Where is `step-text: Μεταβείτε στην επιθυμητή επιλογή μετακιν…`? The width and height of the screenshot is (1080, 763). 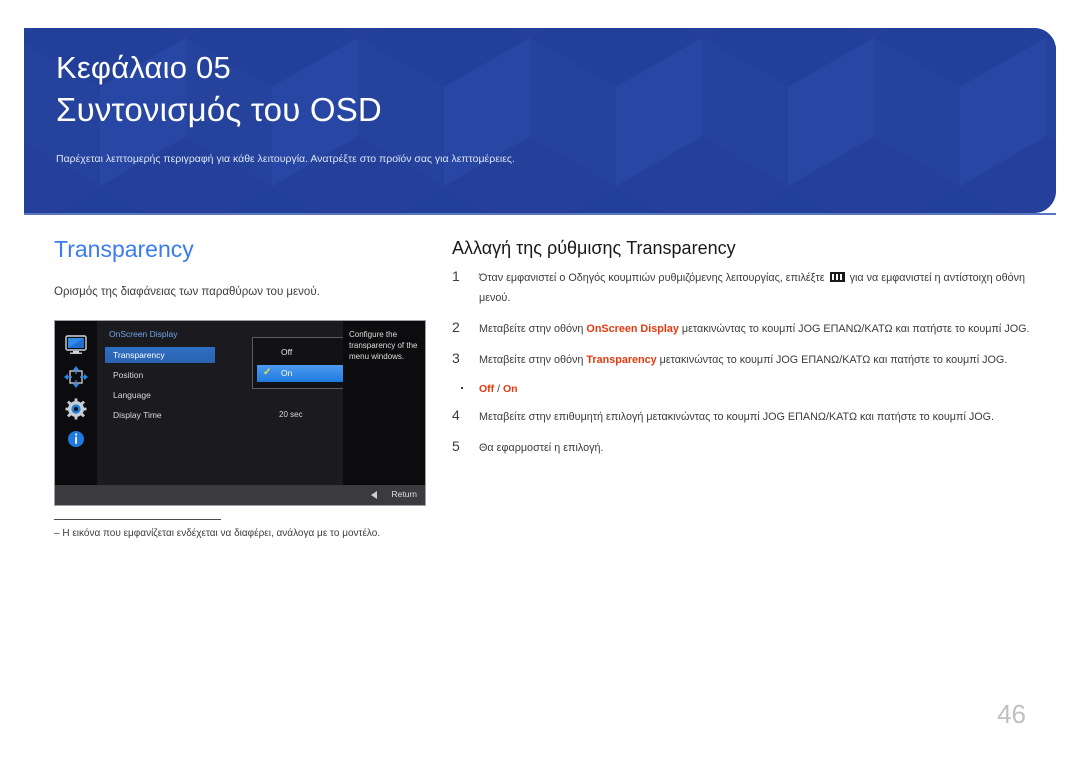
step-text: Μεταβείτε στην επιθυμητή επιλογή μετακιν… is located at coordinates (737, 417).